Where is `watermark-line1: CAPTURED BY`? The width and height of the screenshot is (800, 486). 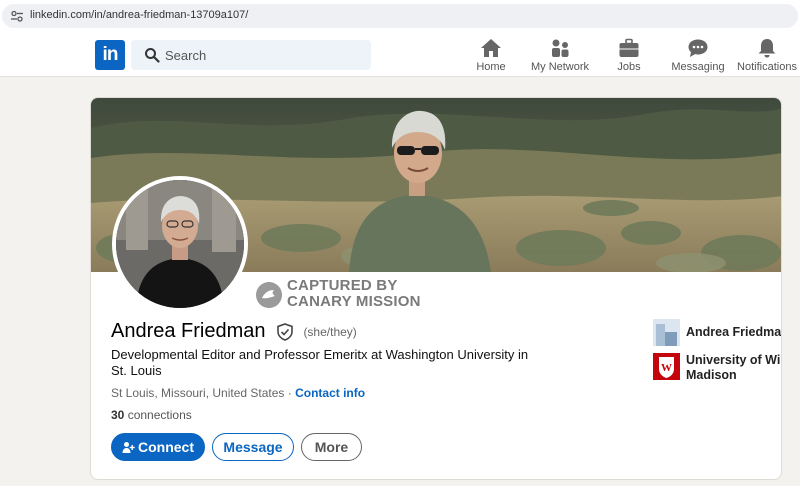
watermark-line1: CAPTURED BY is located at coordinates (342, 285).